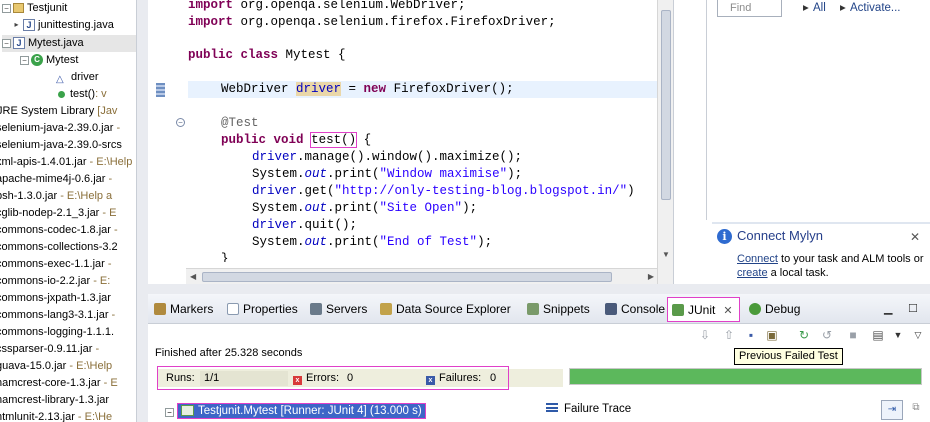  I want to click on history-icon: ▤, so click(878, 335).